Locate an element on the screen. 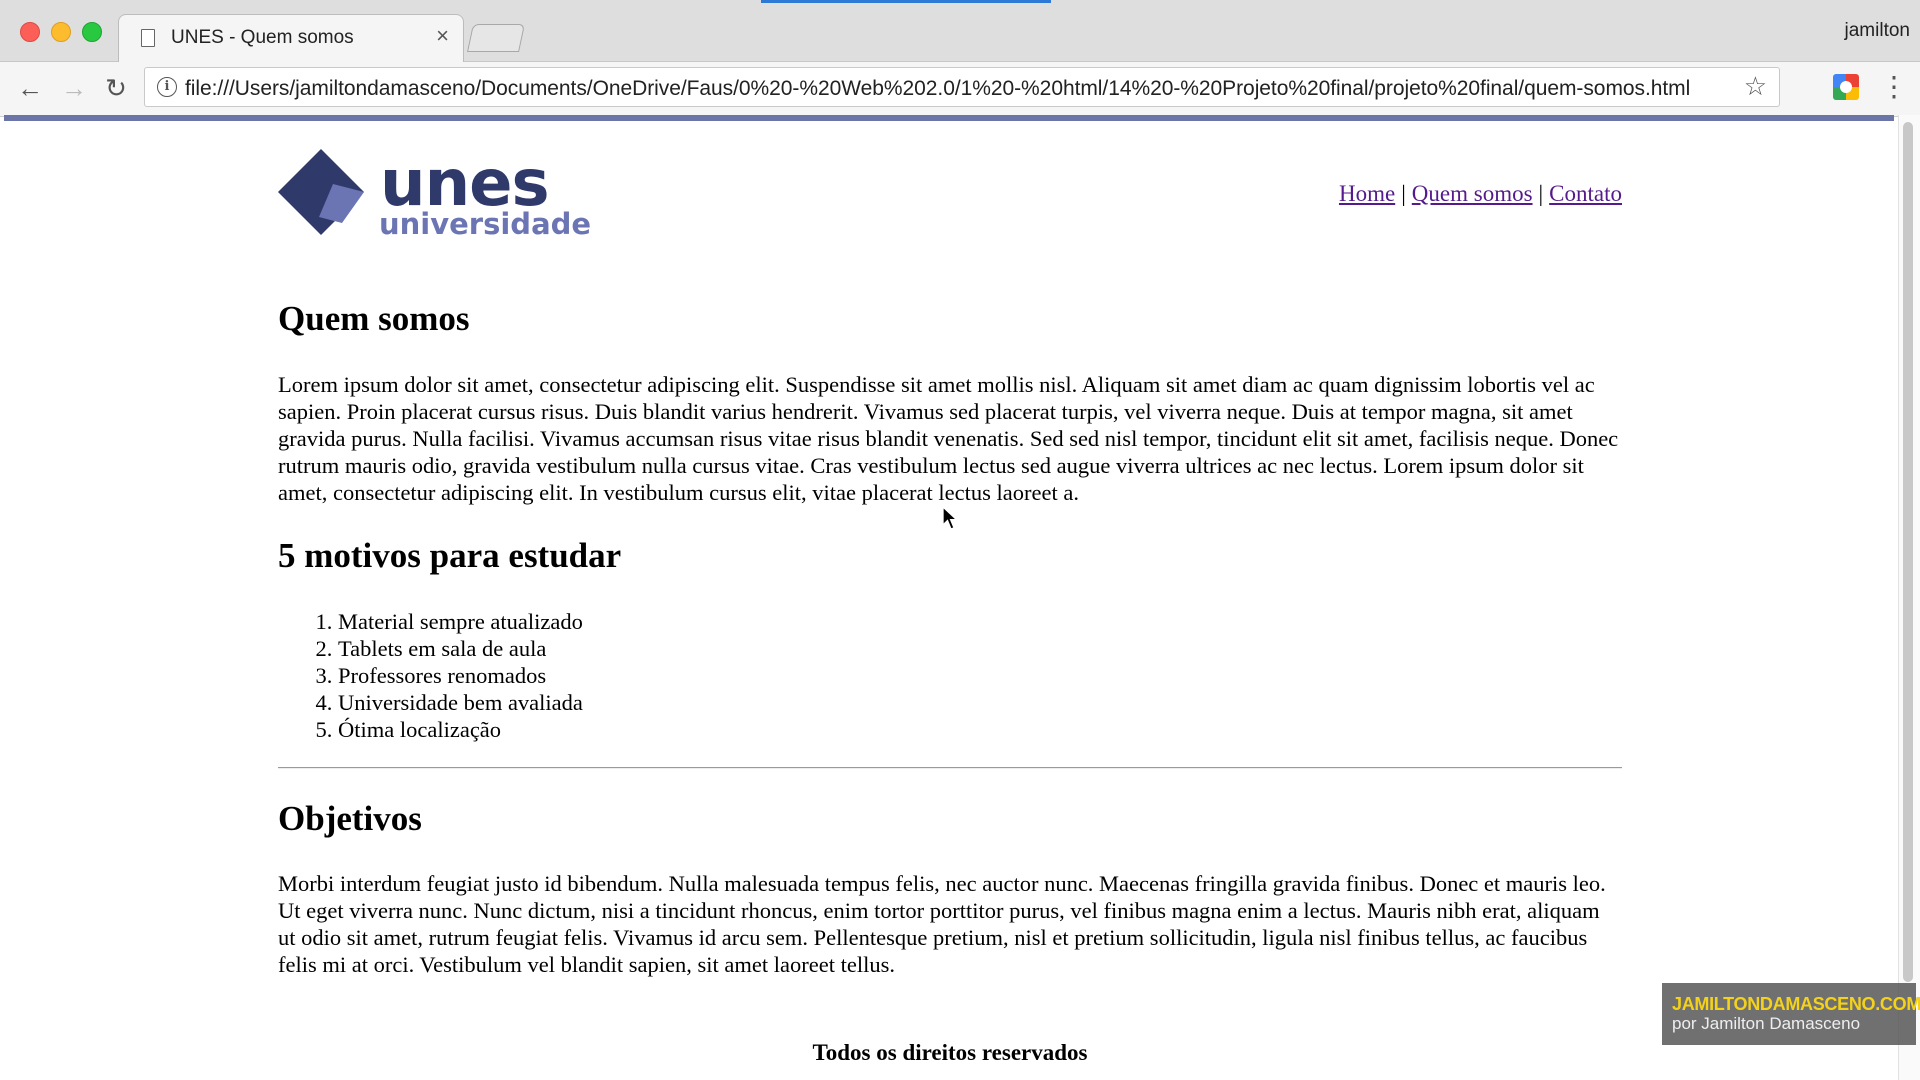  footer-text: Todos os direitos reservados is located at coordinates (950, 1052).